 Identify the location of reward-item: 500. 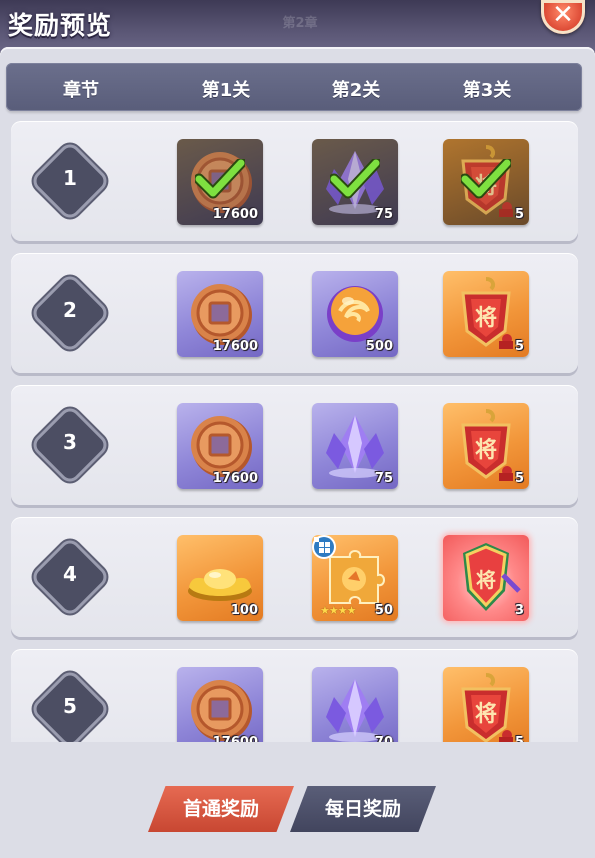
(355, 314).